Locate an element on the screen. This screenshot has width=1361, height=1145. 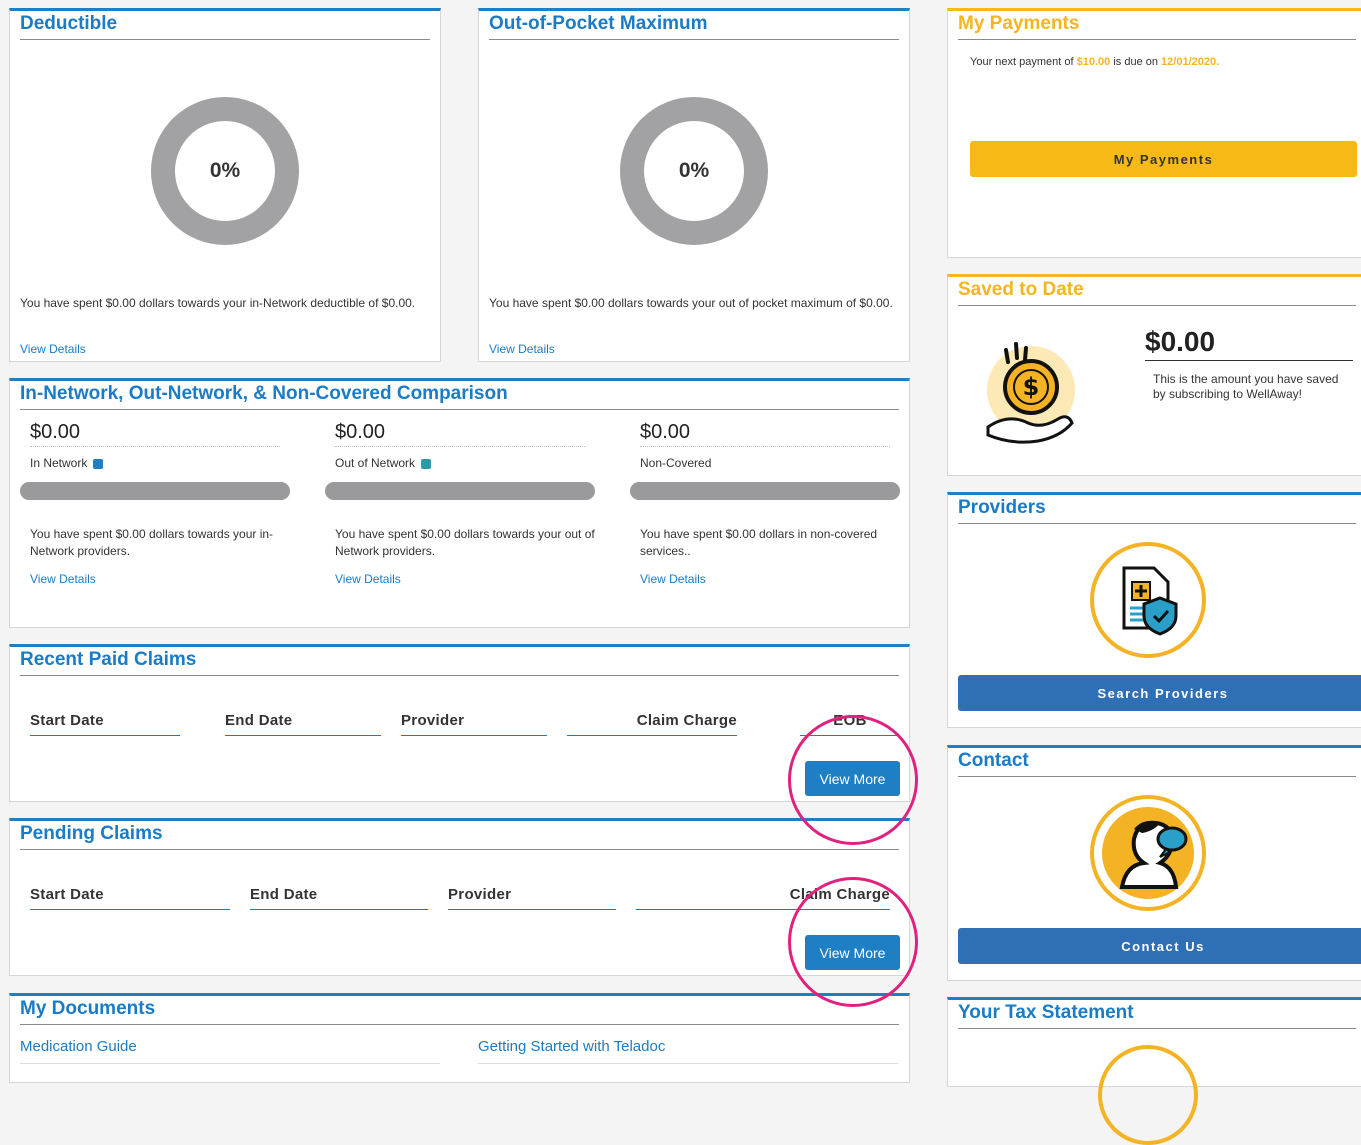
document-link-medication-guide: Medication Guide is located at coordinates (230, 1051).